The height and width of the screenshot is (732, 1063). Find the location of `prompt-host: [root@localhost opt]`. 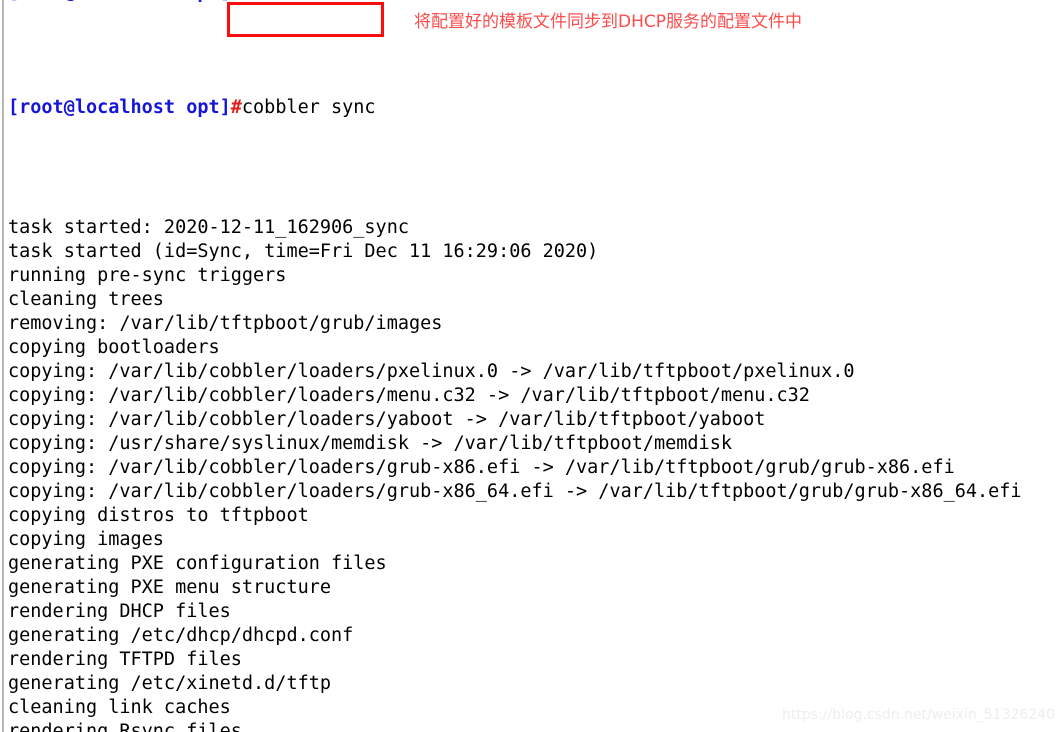

prompt-host: [root@localhost opt] is located at coordinates (119, 107).